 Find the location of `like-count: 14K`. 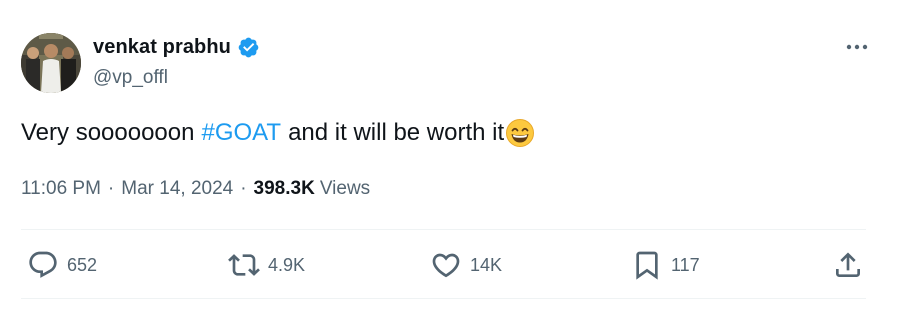

like-count: 14K is located at coordinates (486, 264).